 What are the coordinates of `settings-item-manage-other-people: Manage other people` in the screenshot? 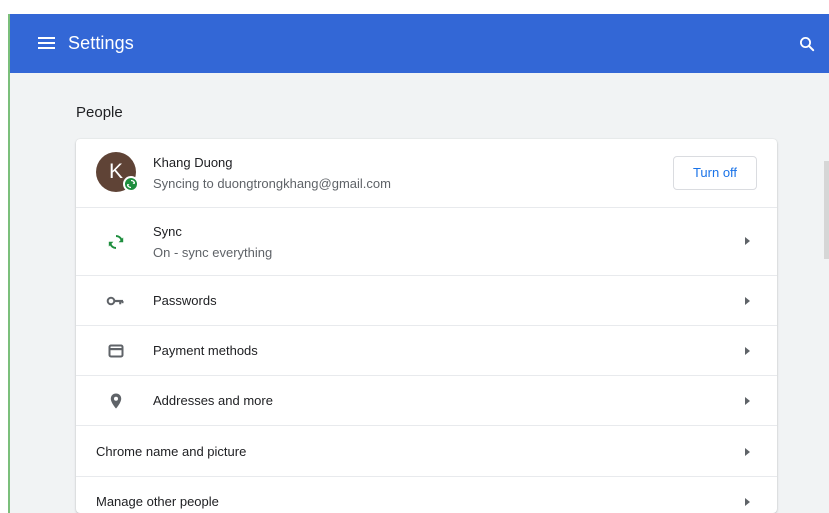 It's located at (426, 494).